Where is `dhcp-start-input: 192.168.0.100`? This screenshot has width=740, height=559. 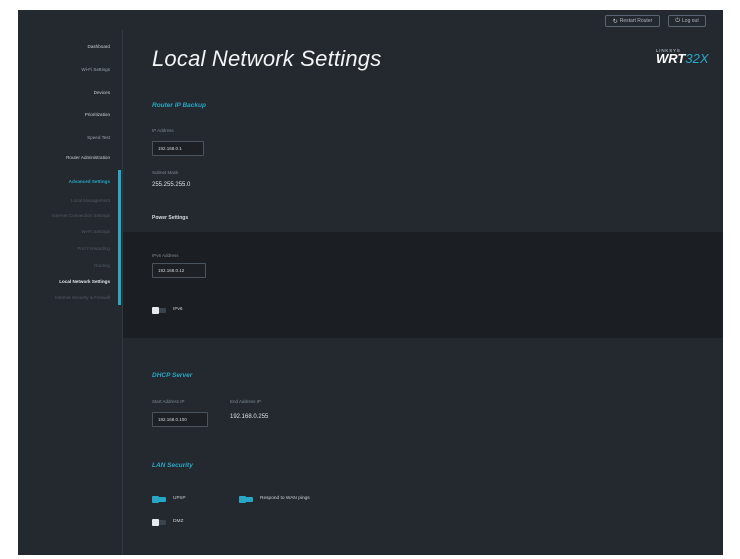
dhcp-start-input: 192.168.0.100 is located at coordinates (180, 419).